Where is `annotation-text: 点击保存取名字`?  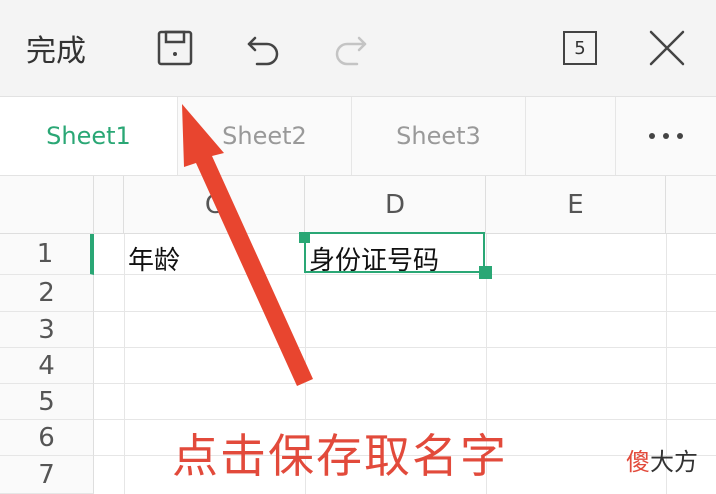
annotation-text: 点击保存取名字 is located at coordinates (340, 456).